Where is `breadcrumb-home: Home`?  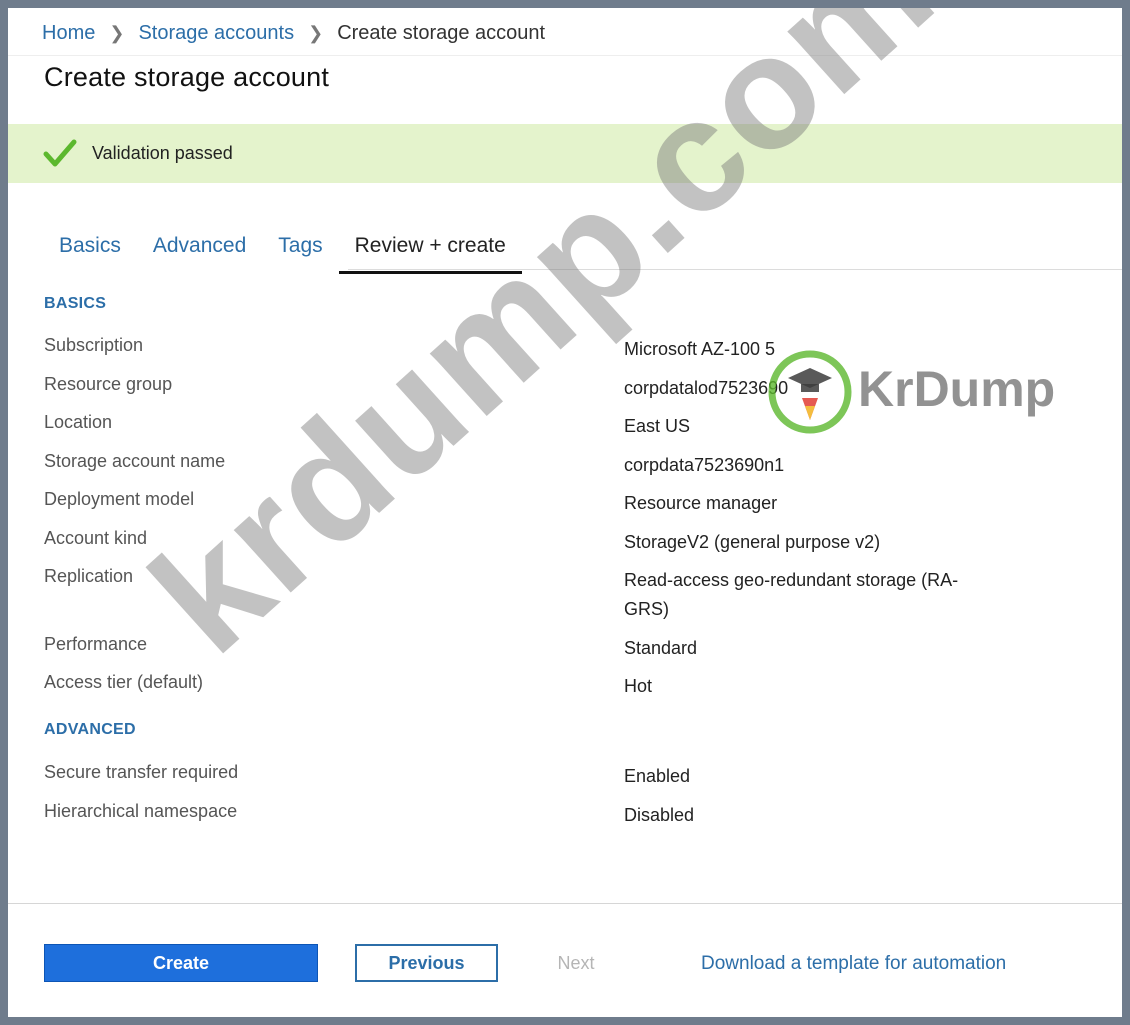
breadcrumb-home: Home is located at coordinates (68, 33).